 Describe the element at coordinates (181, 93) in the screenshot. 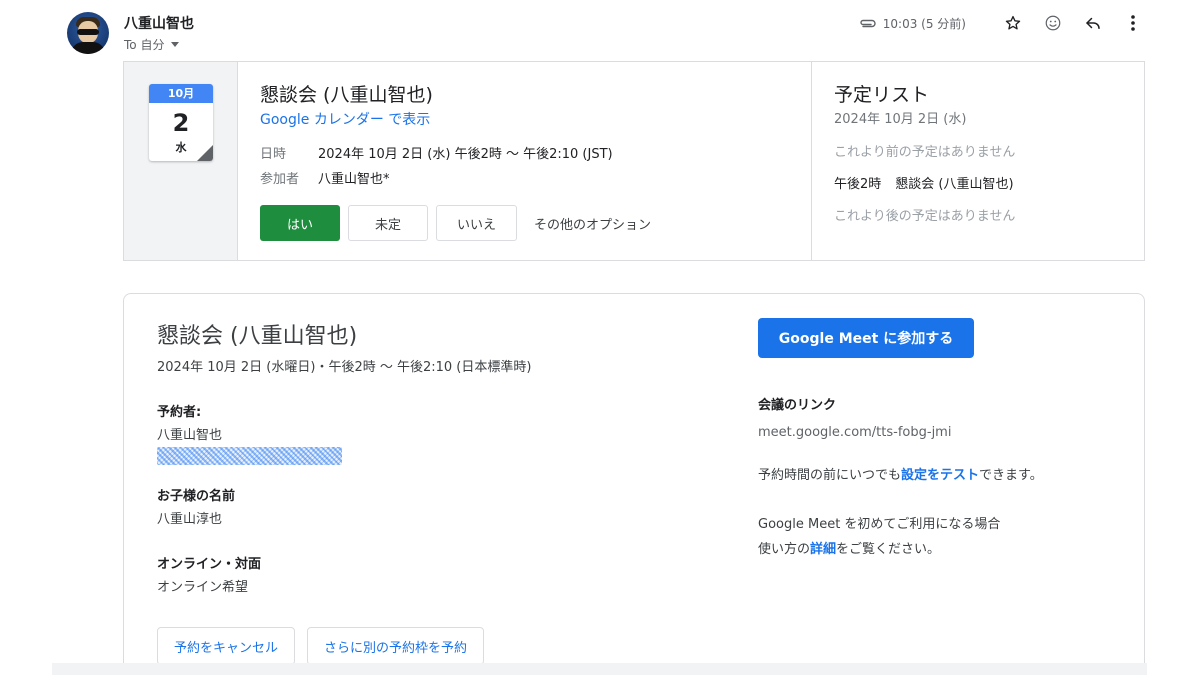

I see `calendar-month: 10月` at that location.